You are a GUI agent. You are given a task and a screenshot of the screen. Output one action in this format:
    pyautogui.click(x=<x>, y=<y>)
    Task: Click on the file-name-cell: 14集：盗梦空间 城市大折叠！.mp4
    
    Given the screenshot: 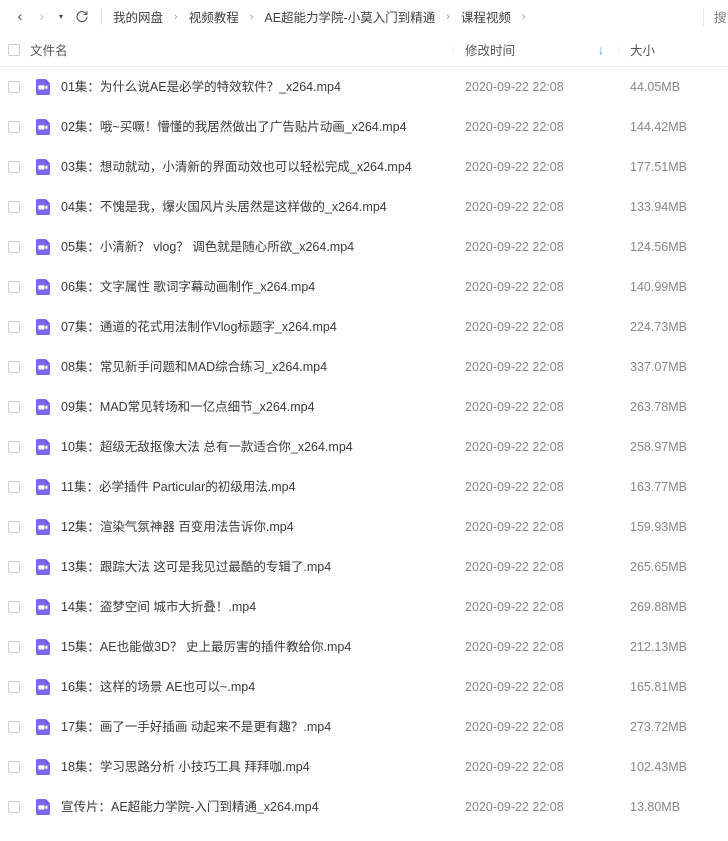 What is the action you would take?
    pyautogui.click(x=239, y=607)
    